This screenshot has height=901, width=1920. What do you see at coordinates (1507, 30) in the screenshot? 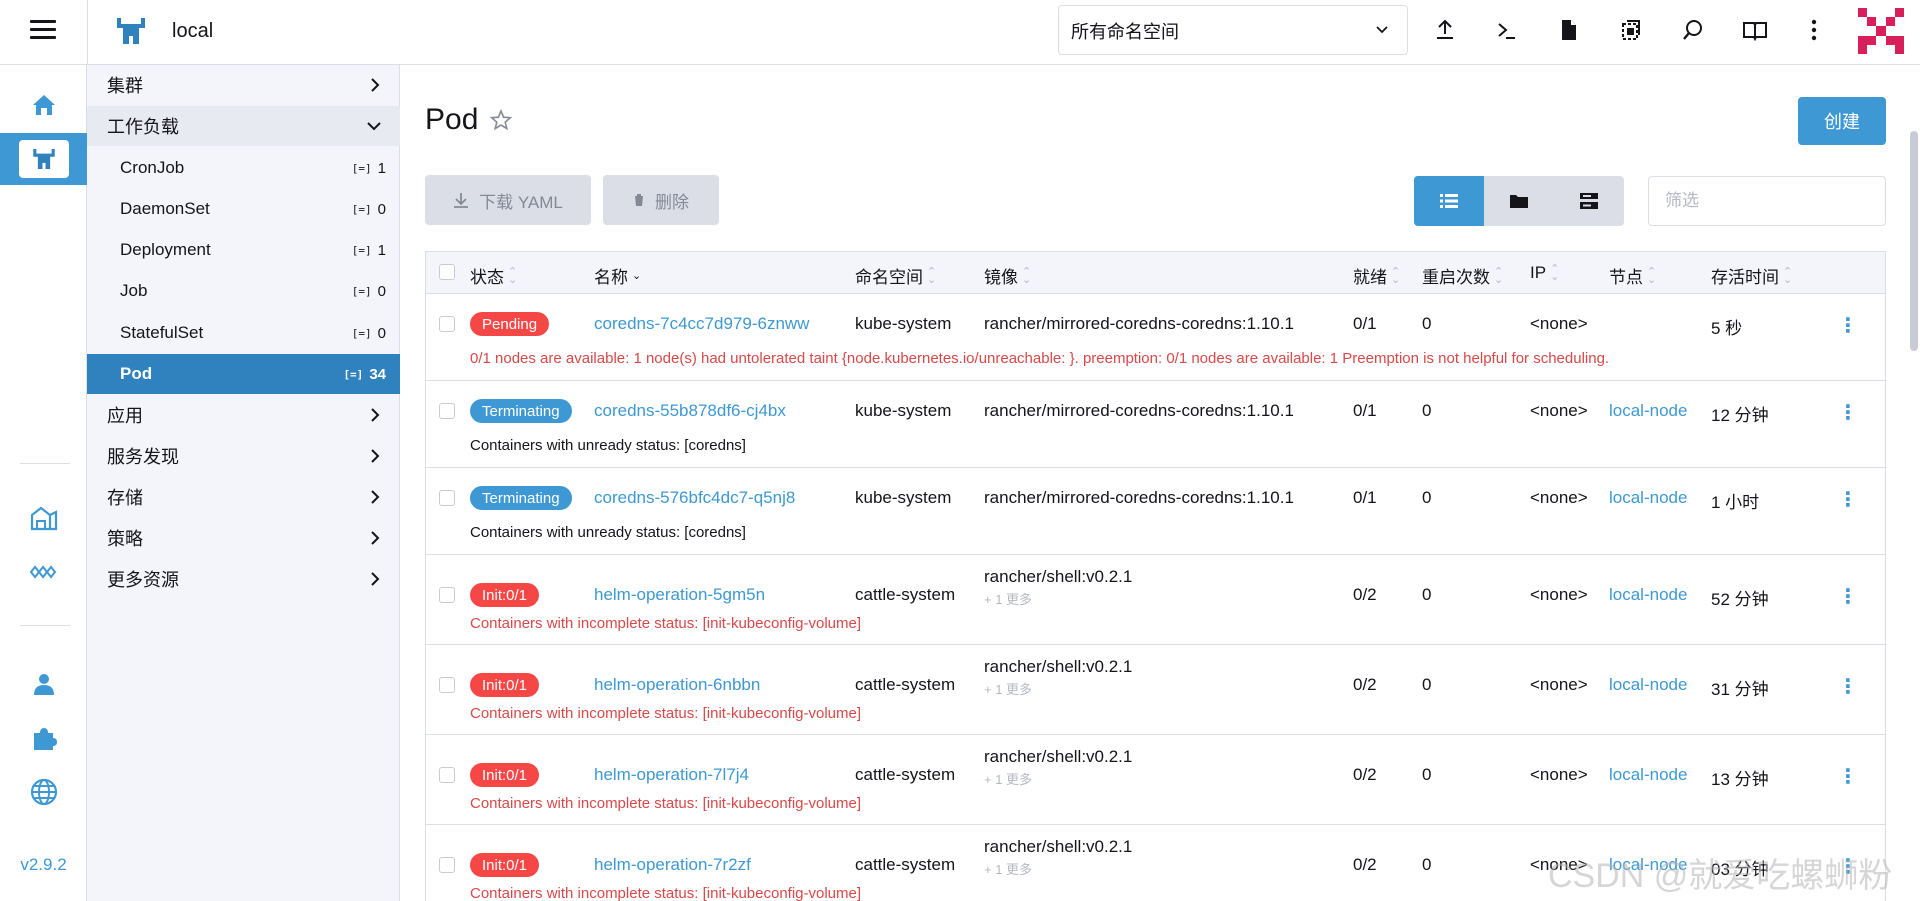
I see `kubectl-shell-icon` at bounding box center [1507, 30].